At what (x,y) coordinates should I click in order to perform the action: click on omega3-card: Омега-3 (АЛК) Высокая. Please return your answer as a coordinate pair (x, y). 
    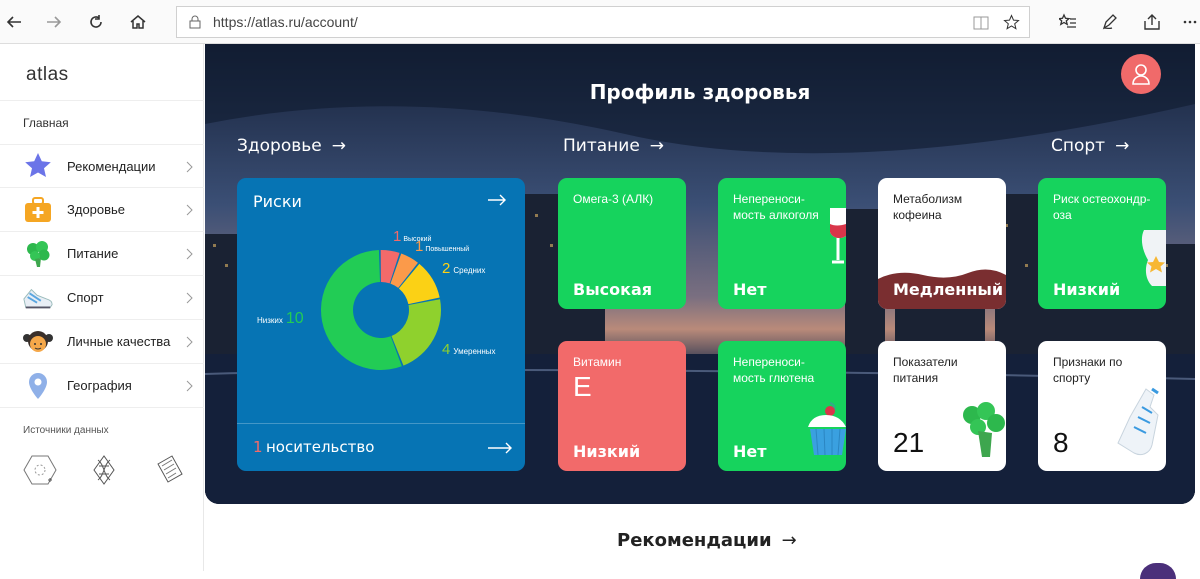
    Looking at the image, I should click on (622, 243).